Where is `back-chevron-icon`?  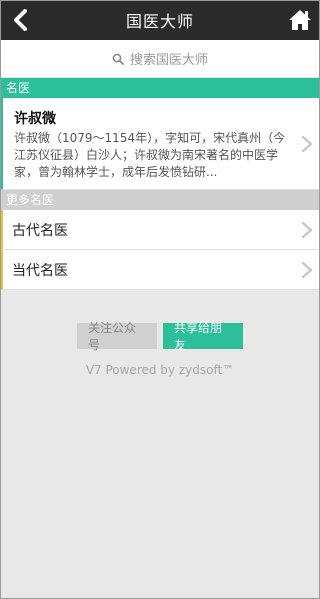 back-chevron-icon is located at coordinates (20, 20).